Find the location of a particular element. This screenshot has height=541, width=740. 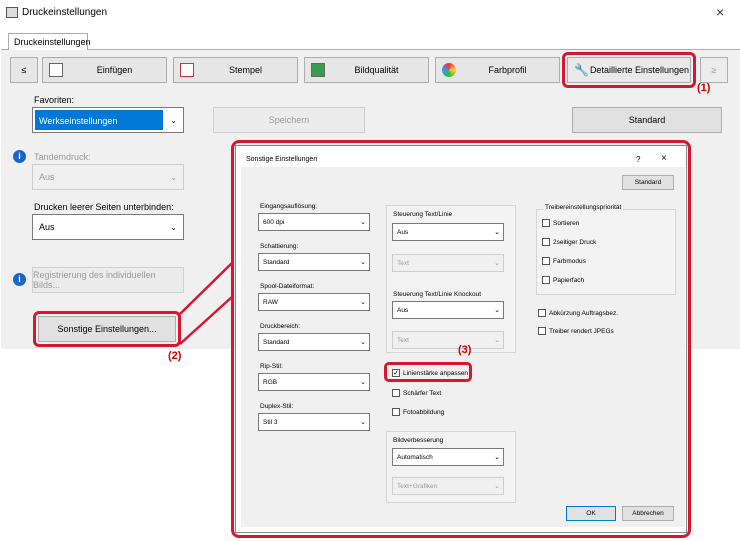

duplex-checkbox: 2seitiger Druck is located at coordinates (569, 242).